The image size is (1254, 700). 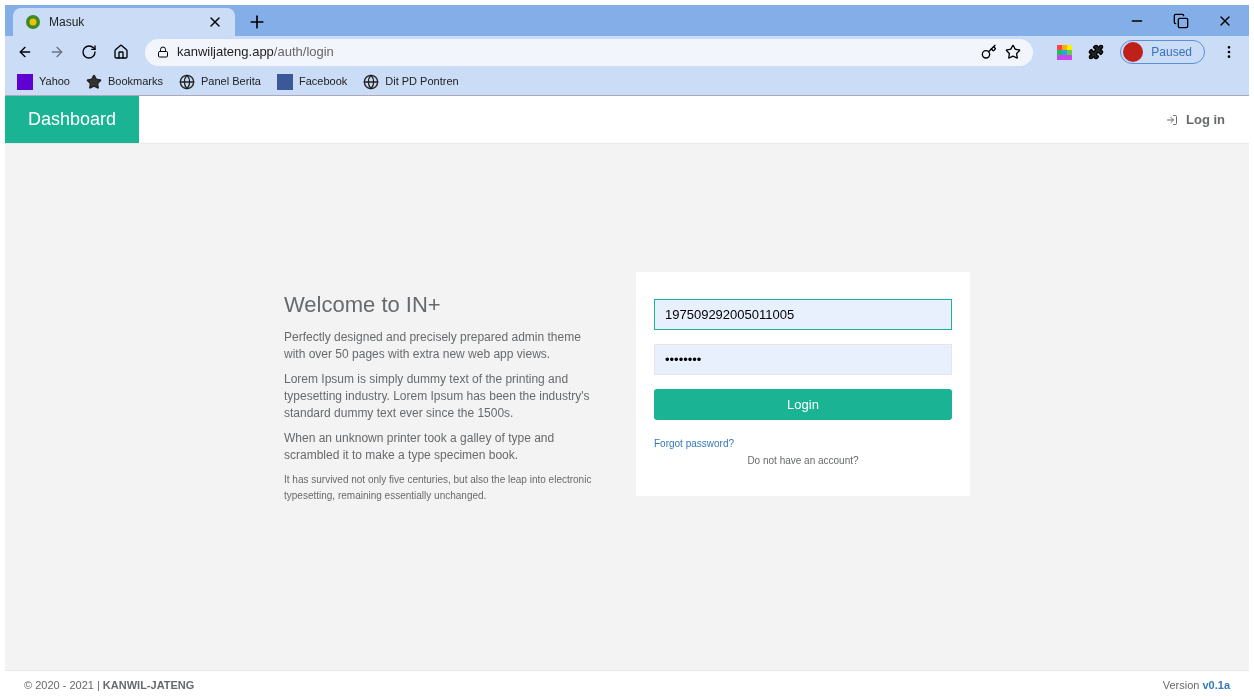 I want to click on bookmark-item: Panel Berita, so click(x=220, y=81).